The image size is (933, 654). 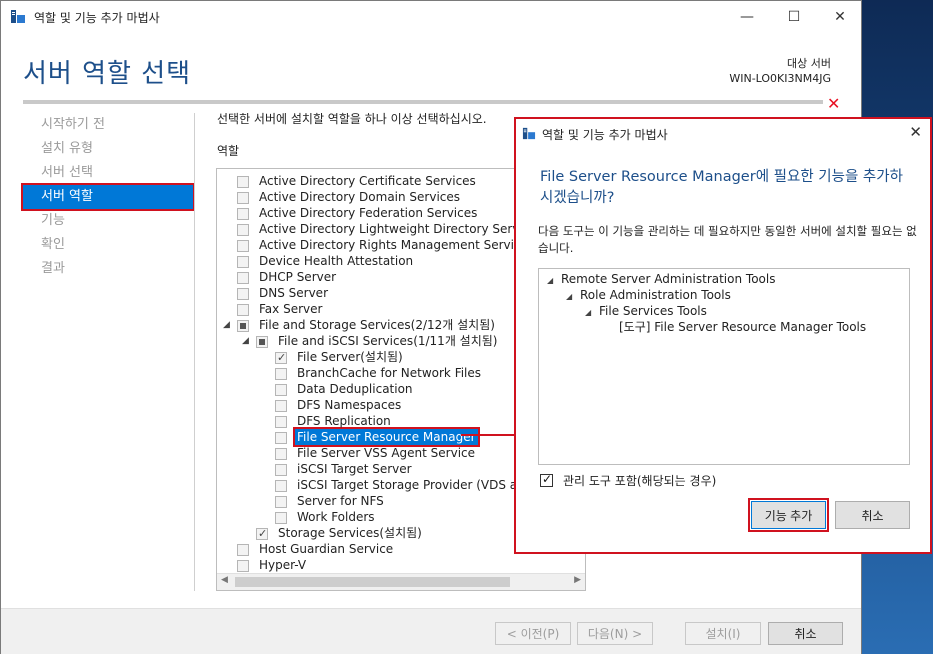 I want to click on role-label: File and Storage Services(2/12개 설치됨), so click(x=377, y=325).